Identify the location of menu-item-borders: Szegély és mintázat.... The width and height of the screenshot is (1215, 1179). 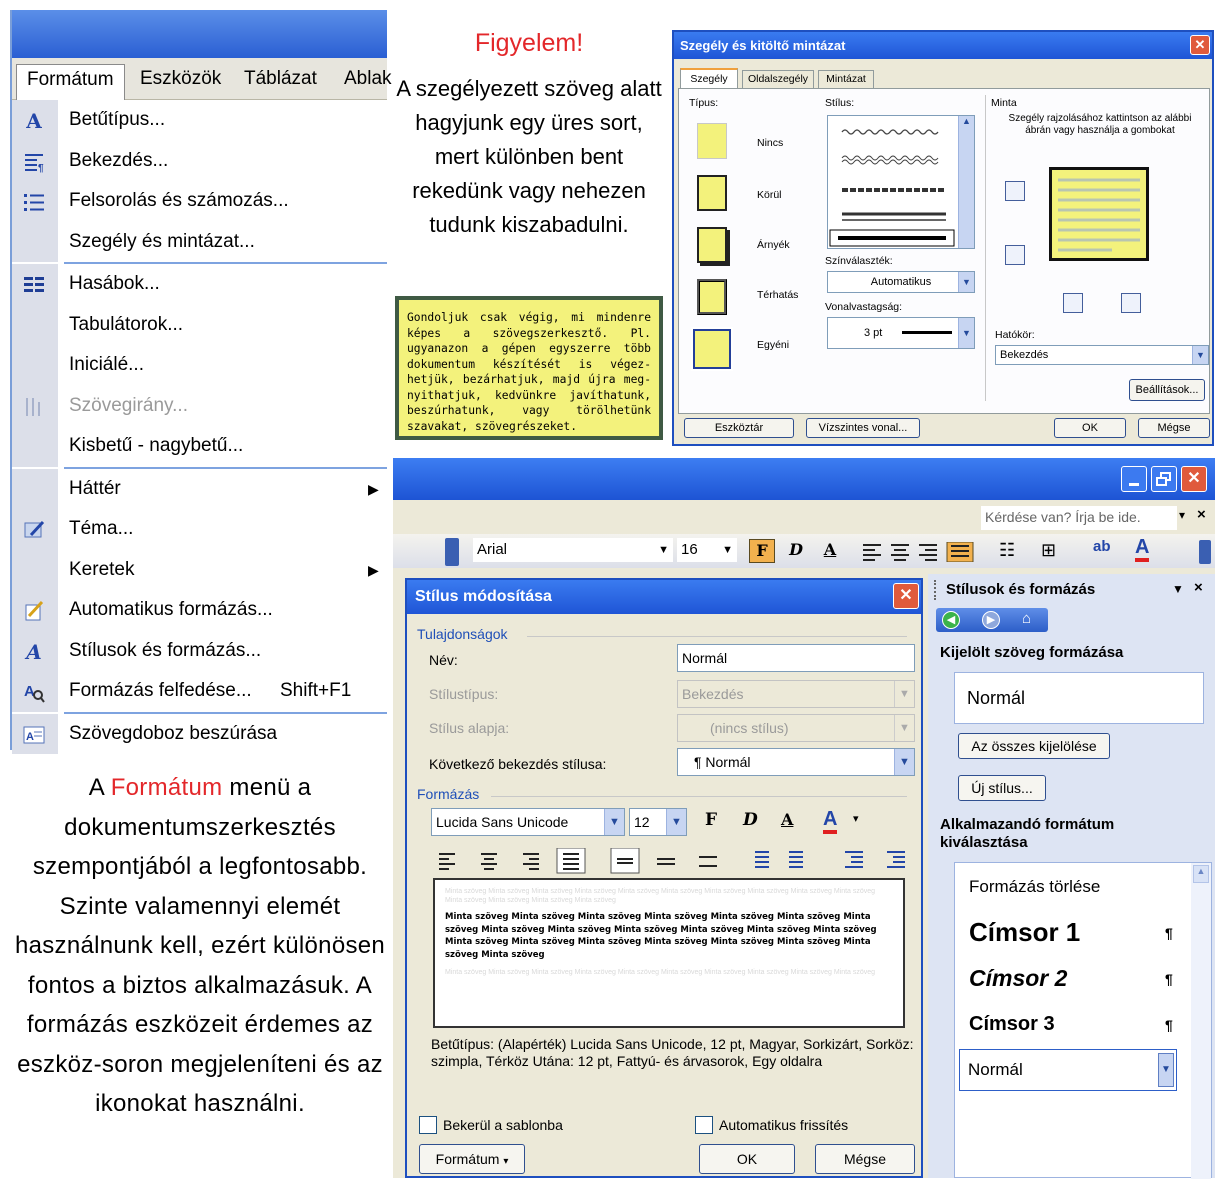
(199, 241).